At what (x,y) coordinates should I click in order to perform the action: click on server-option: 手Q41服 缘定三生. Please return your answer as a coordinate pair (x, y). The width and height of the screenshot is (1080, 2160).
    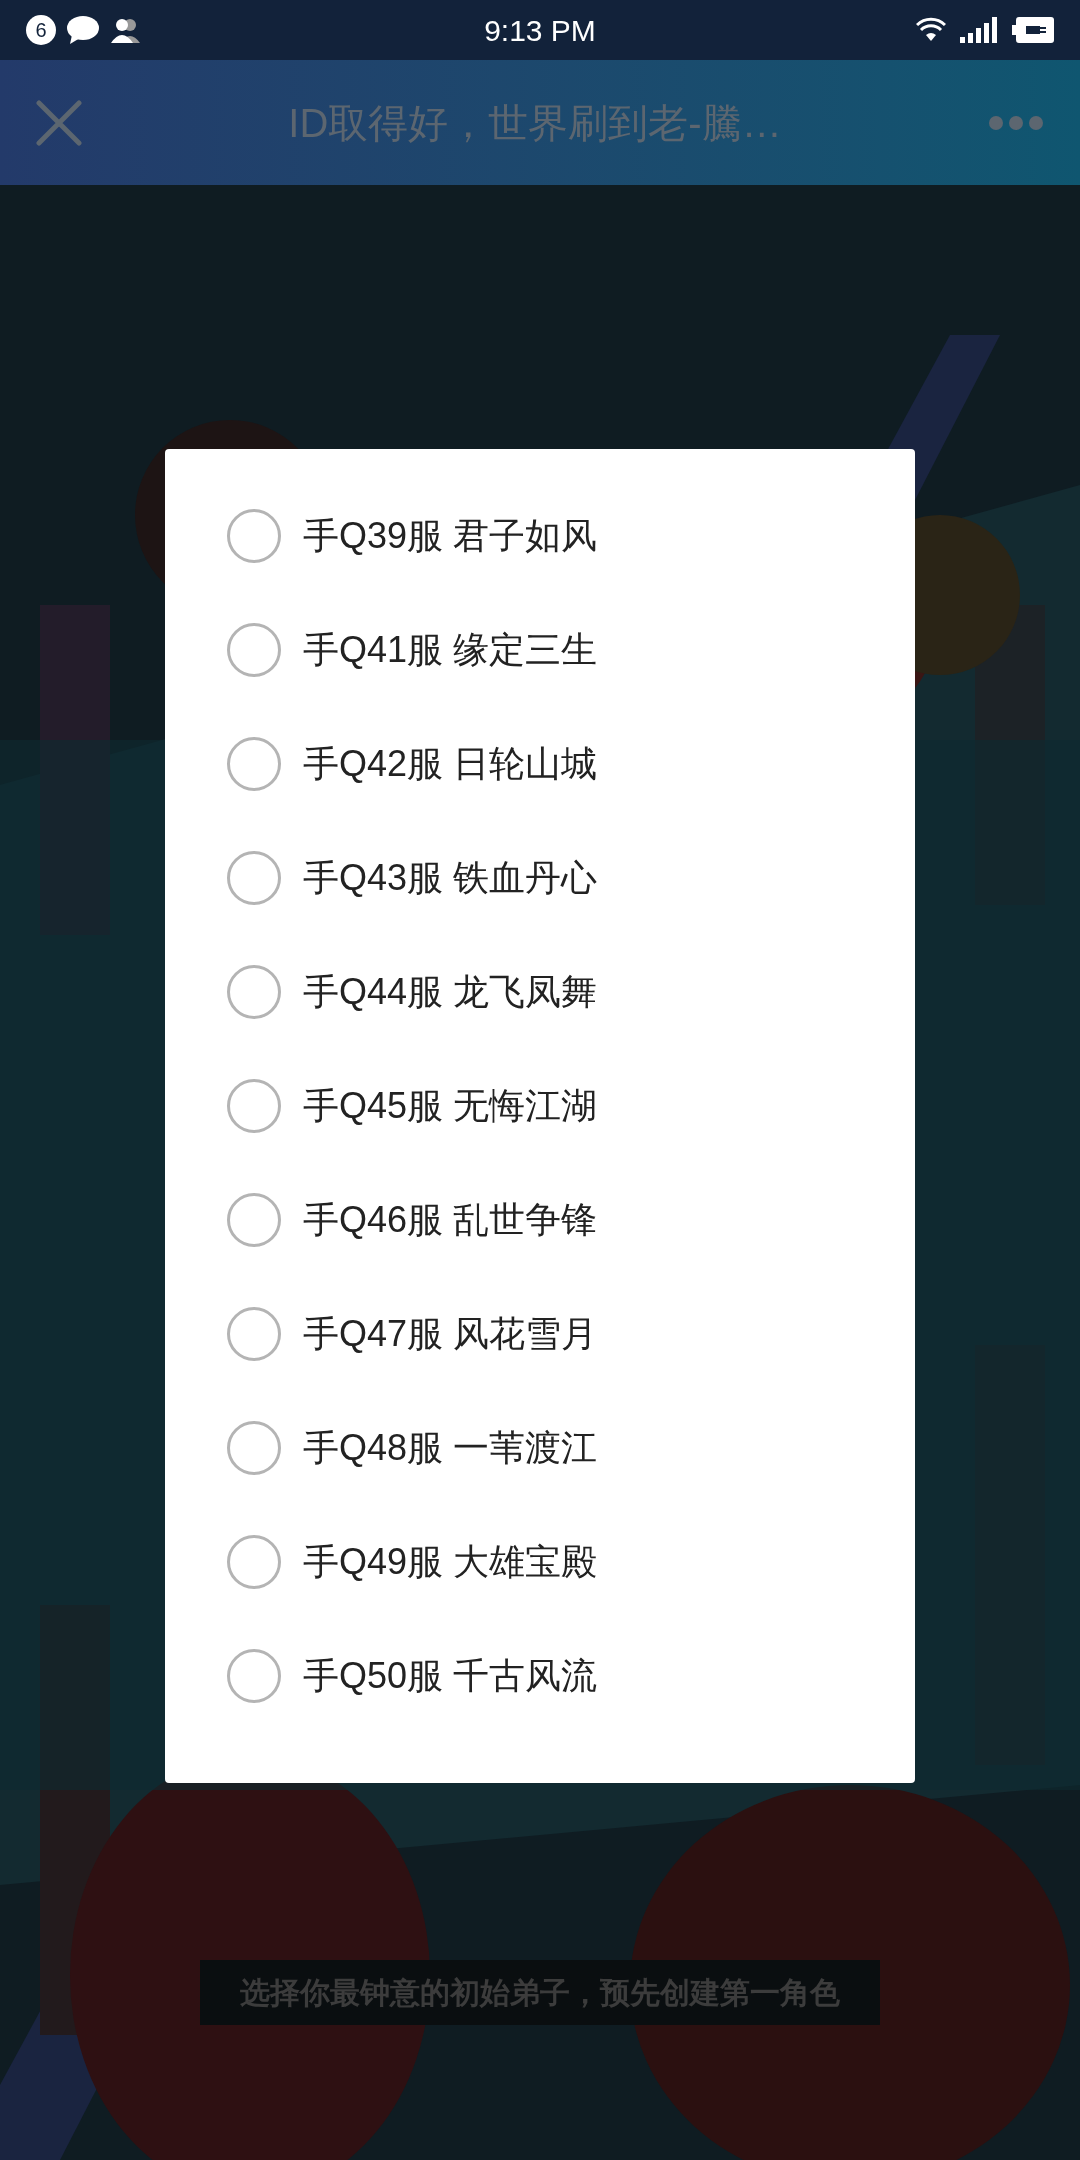
    Looking at the image, I should click on (540, 650).